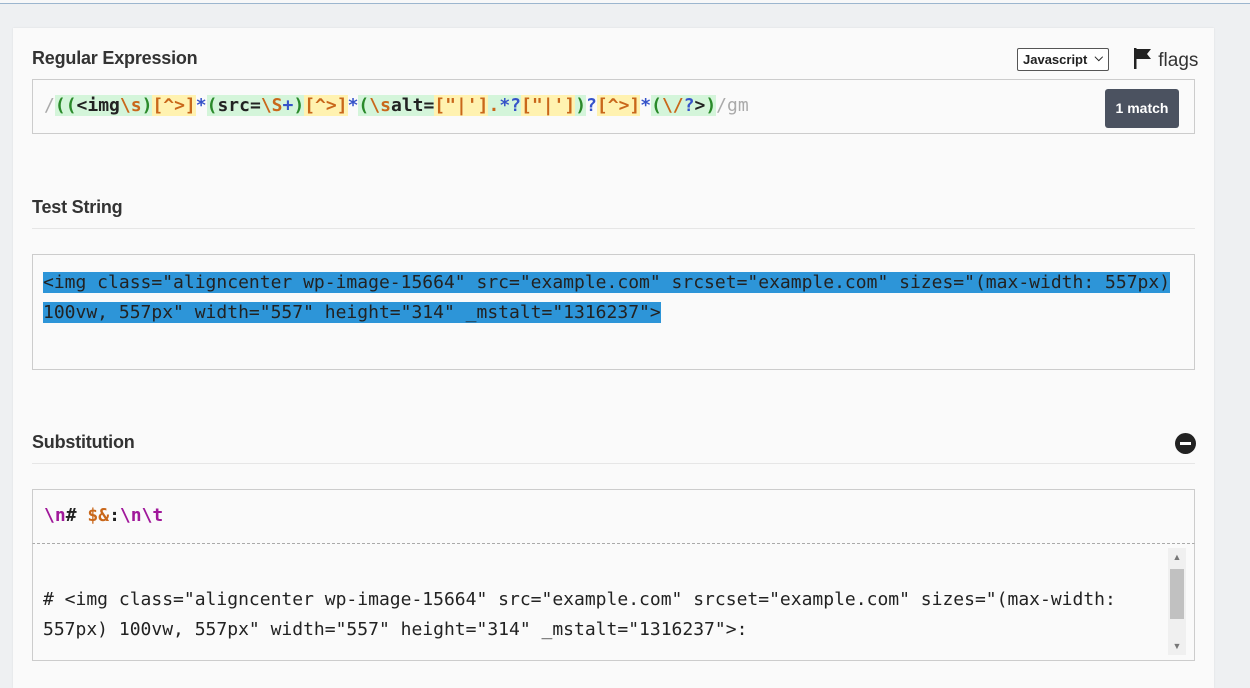  What do you see at coordinates (114, 515) in the screenshot?
I see `substitution-token: :` at bounding box center [114, 515].